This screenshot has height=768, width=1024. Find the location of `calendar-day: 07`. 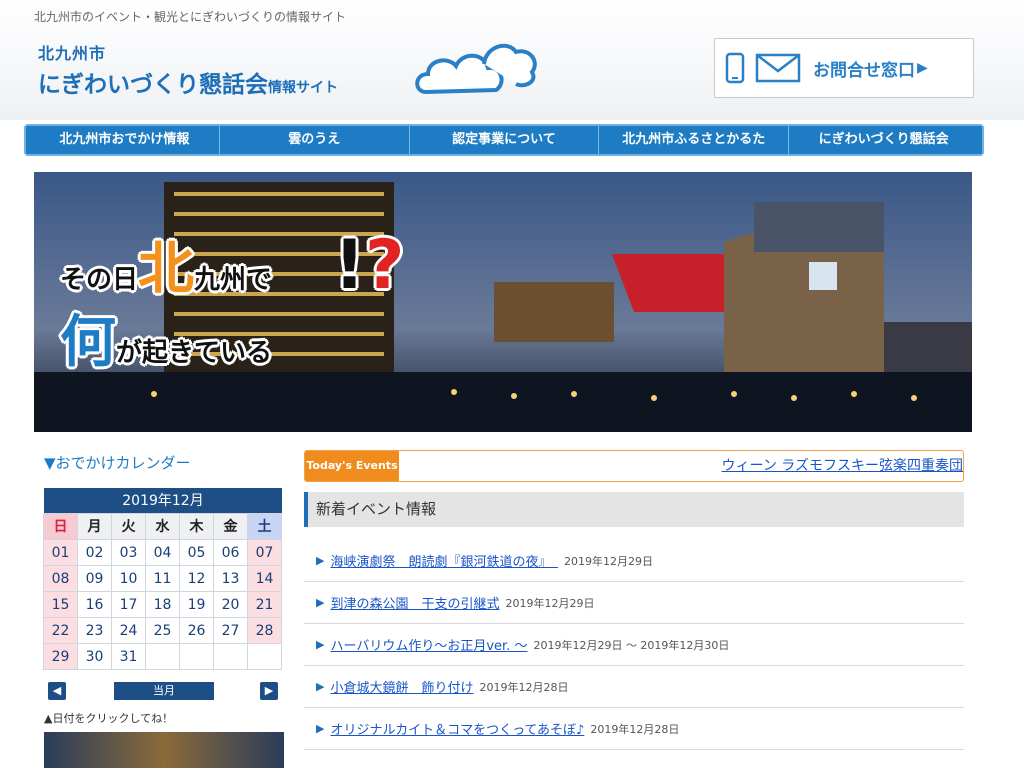

calendar-day: 07 is located at coordinates (264, 552).